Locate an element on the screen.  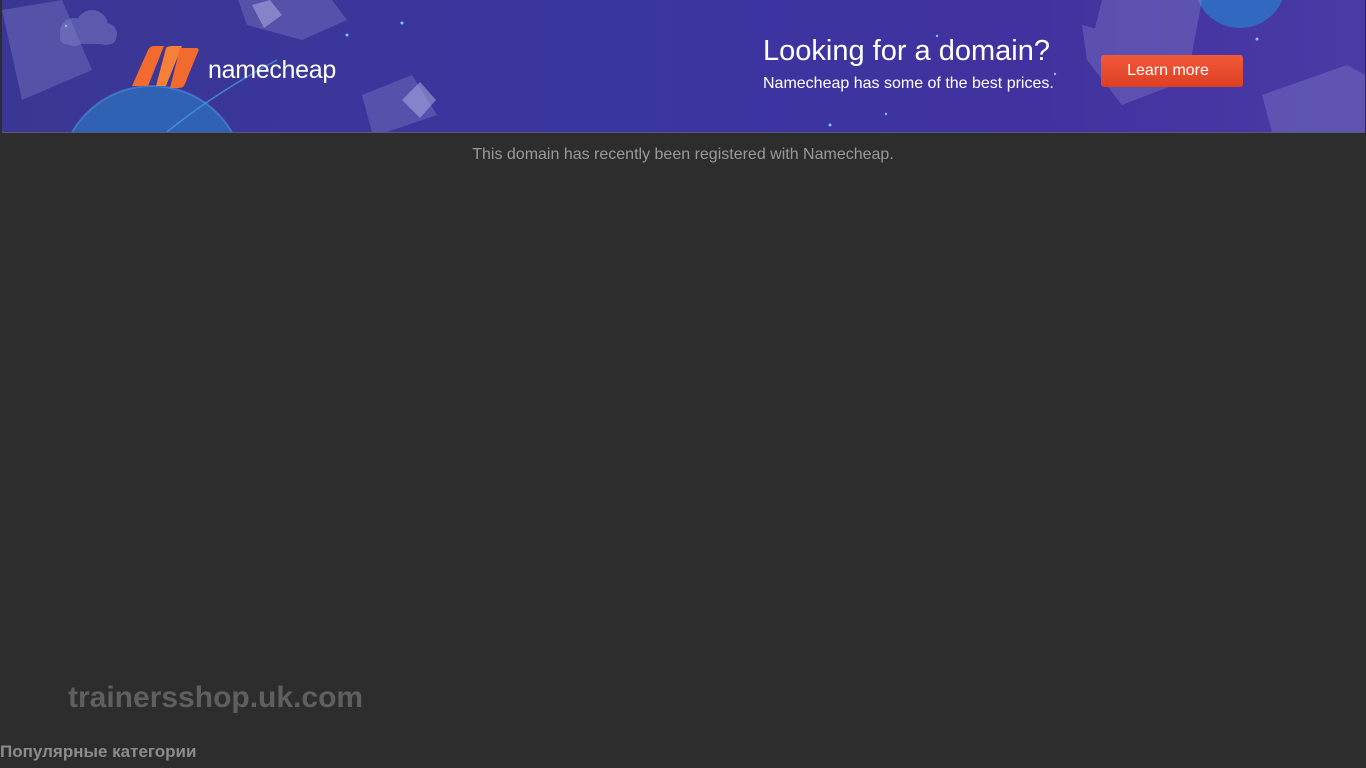
namecheap-logo: namecheap is located at coordinates (233, 67).